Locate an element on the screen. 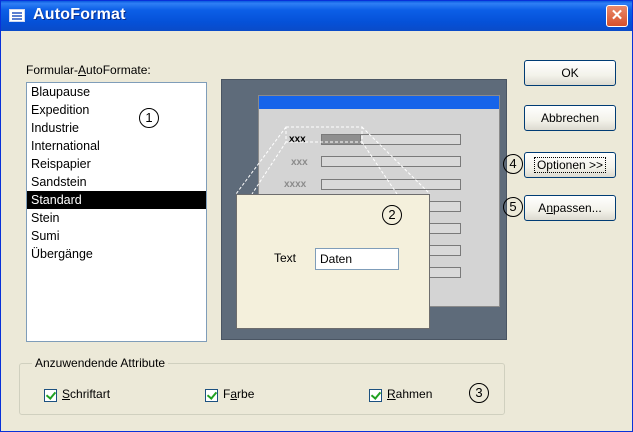 This screenshot has height=432, width=633. ok-button: OK is located at coordinates (570, 73).